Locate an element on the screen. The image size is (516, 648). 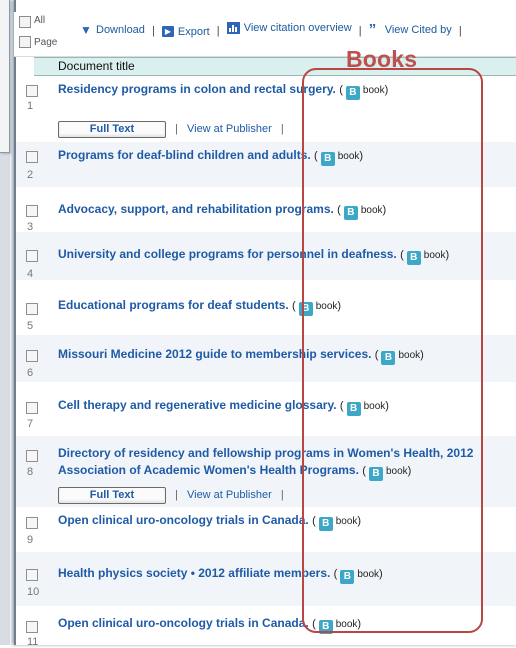
row-number: 10 is located at coordinates (33, 592).